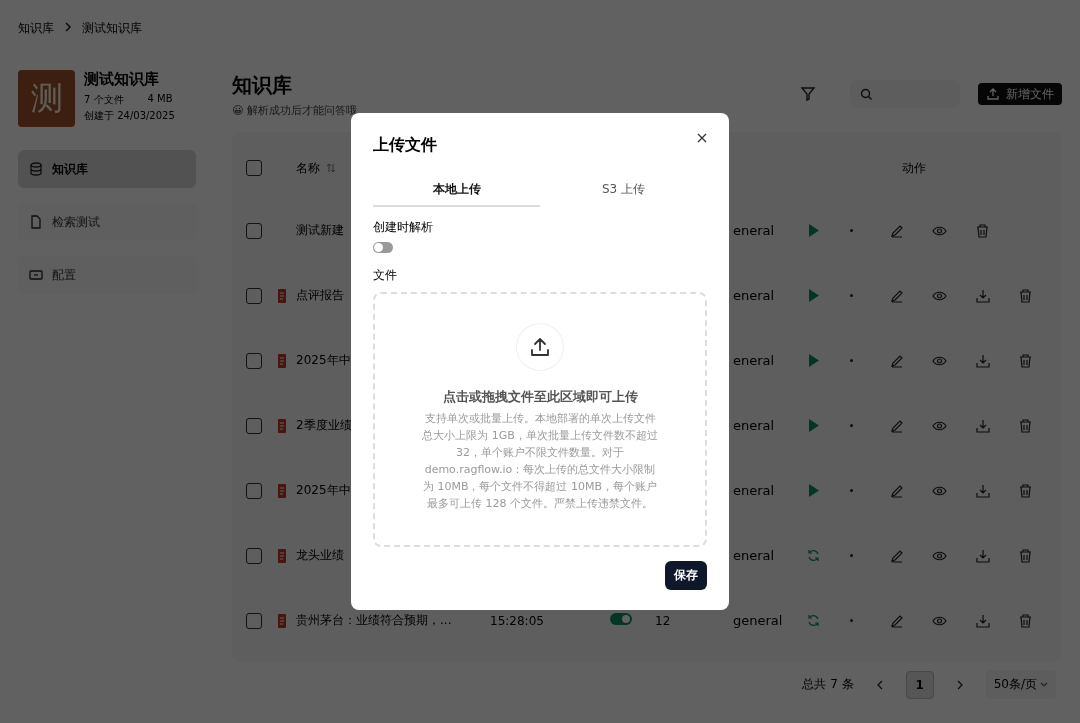 This screenshot has height=723, width=1080. What do you see at coordinates (456, 191) in the screenshot?
I see `tab: 本地上传` at bounding box center [456, 191].